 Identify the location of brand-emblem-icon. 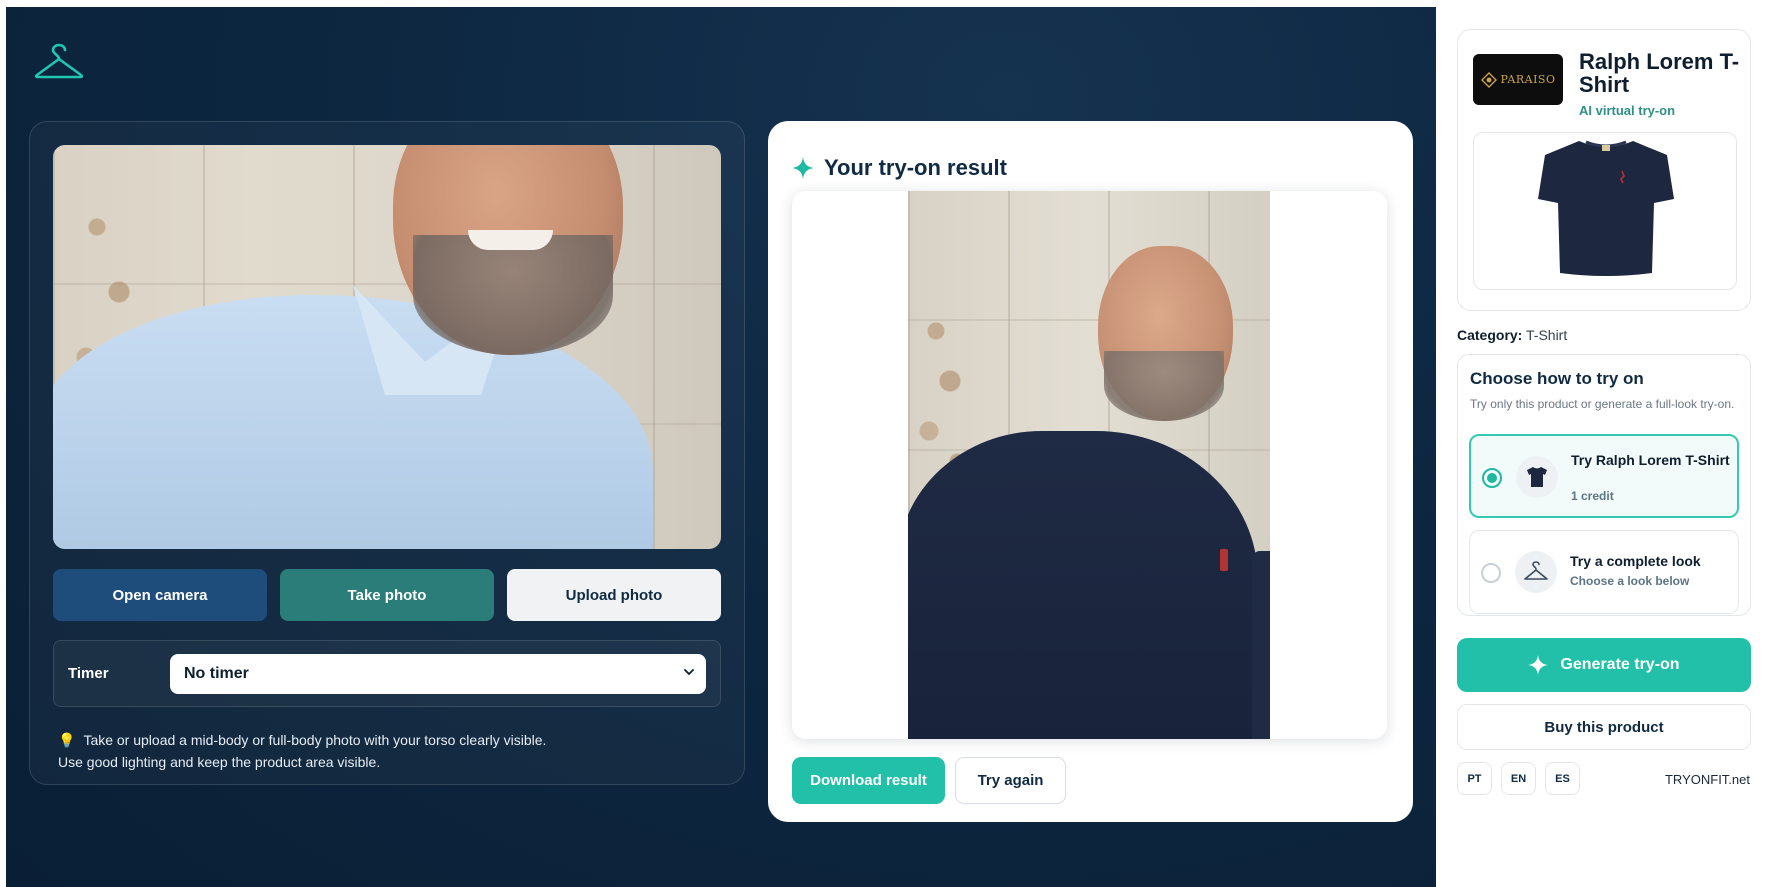
(1488, 79).